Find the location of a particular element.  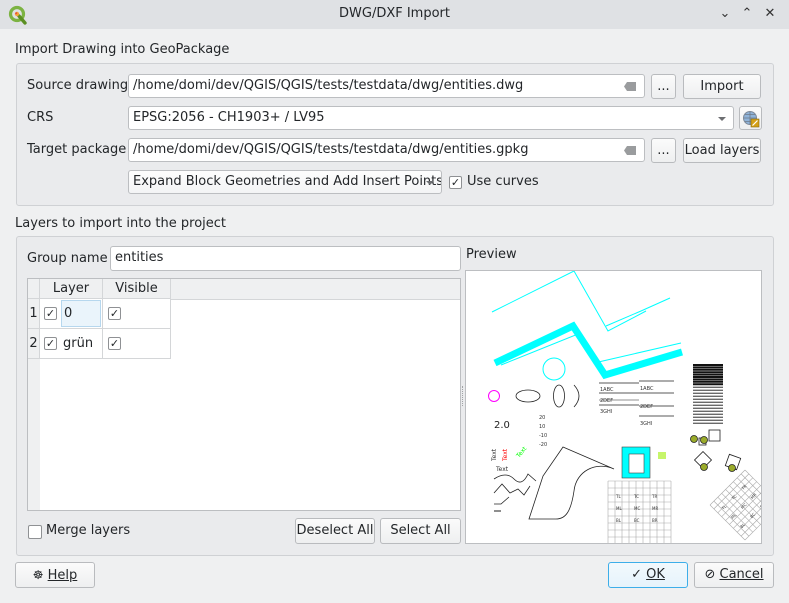

grid-line is located at coordinates (727, 522).